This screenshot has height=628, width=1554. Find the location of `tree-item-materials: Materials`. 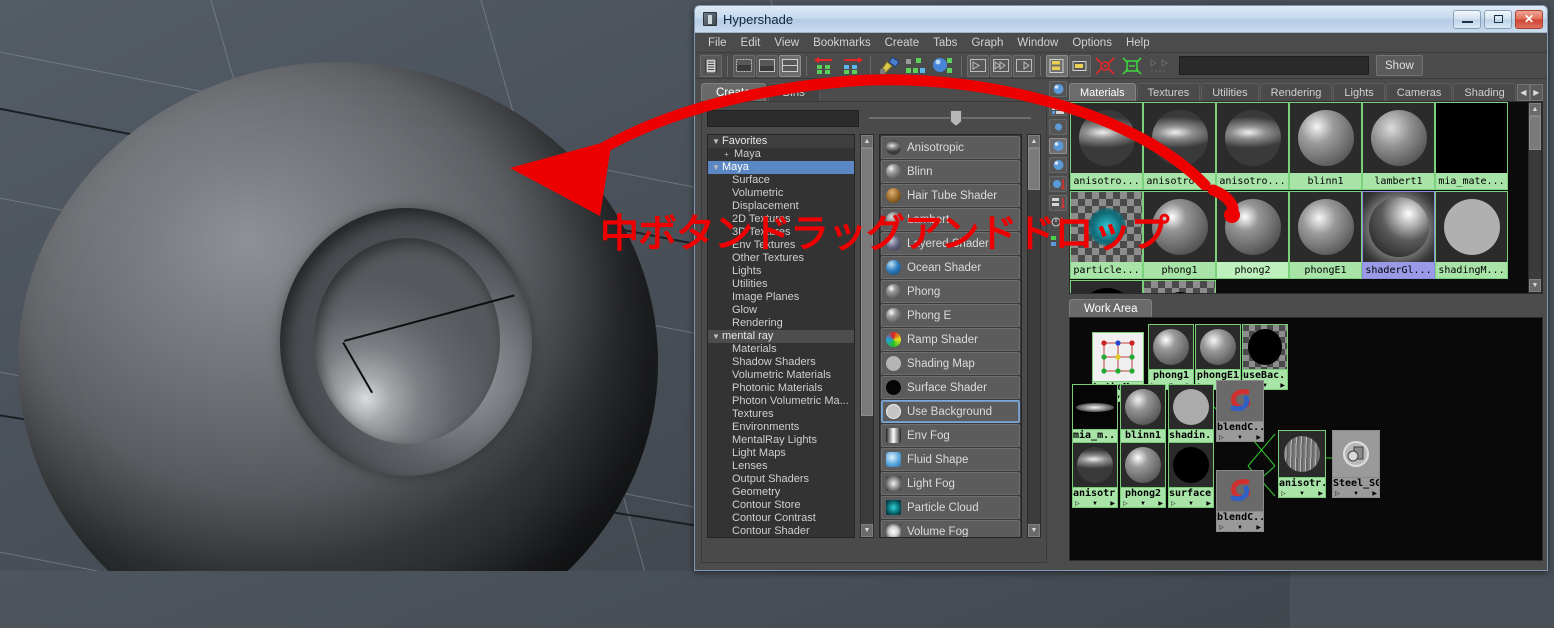

tree-item-materials: Materials is located at coordinates (781, 349).